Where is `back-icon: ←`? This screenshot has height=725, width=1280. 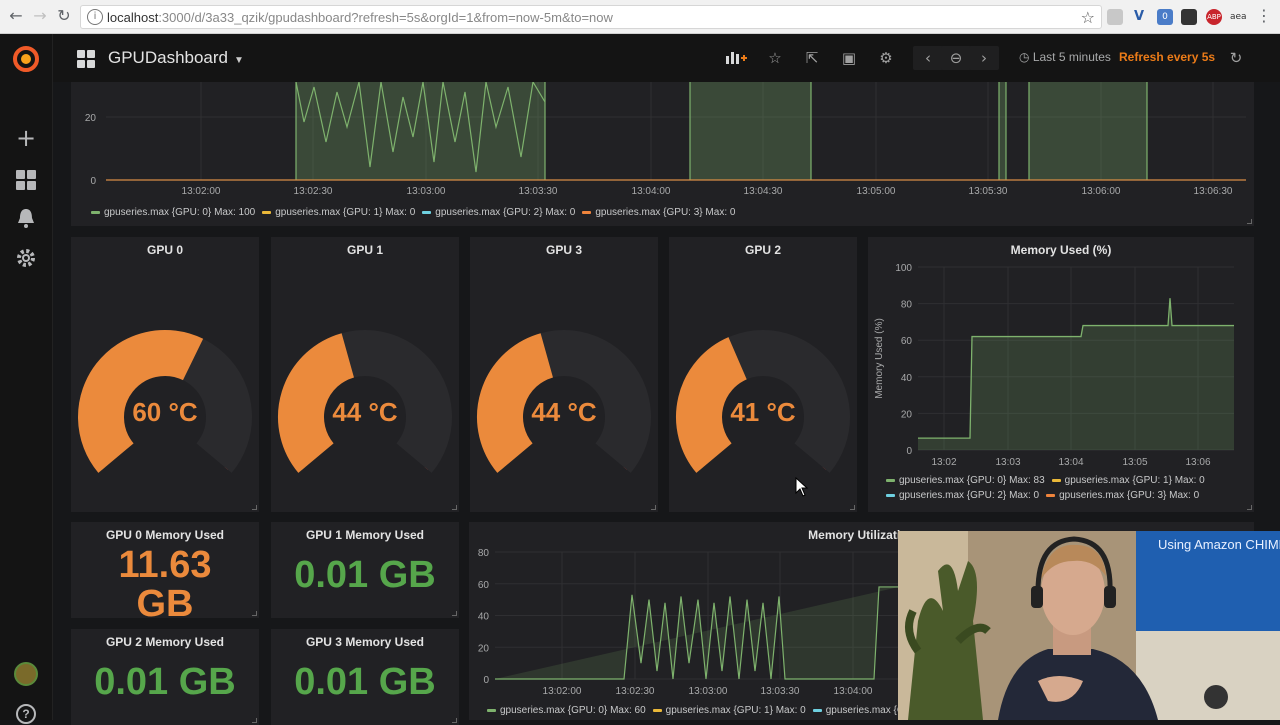 back-icon: ← is located at coordinates (16, 16).